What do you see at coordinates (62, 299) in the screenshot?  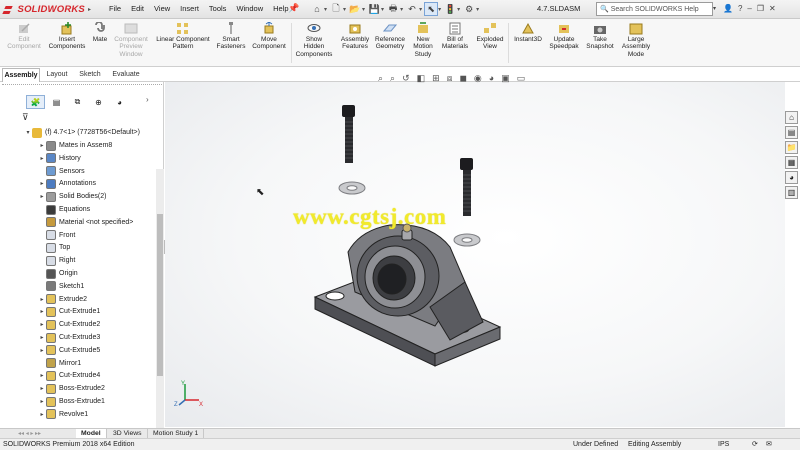 I see `tree-item: ▸ Extrude2` at bounding box center [62, 299].